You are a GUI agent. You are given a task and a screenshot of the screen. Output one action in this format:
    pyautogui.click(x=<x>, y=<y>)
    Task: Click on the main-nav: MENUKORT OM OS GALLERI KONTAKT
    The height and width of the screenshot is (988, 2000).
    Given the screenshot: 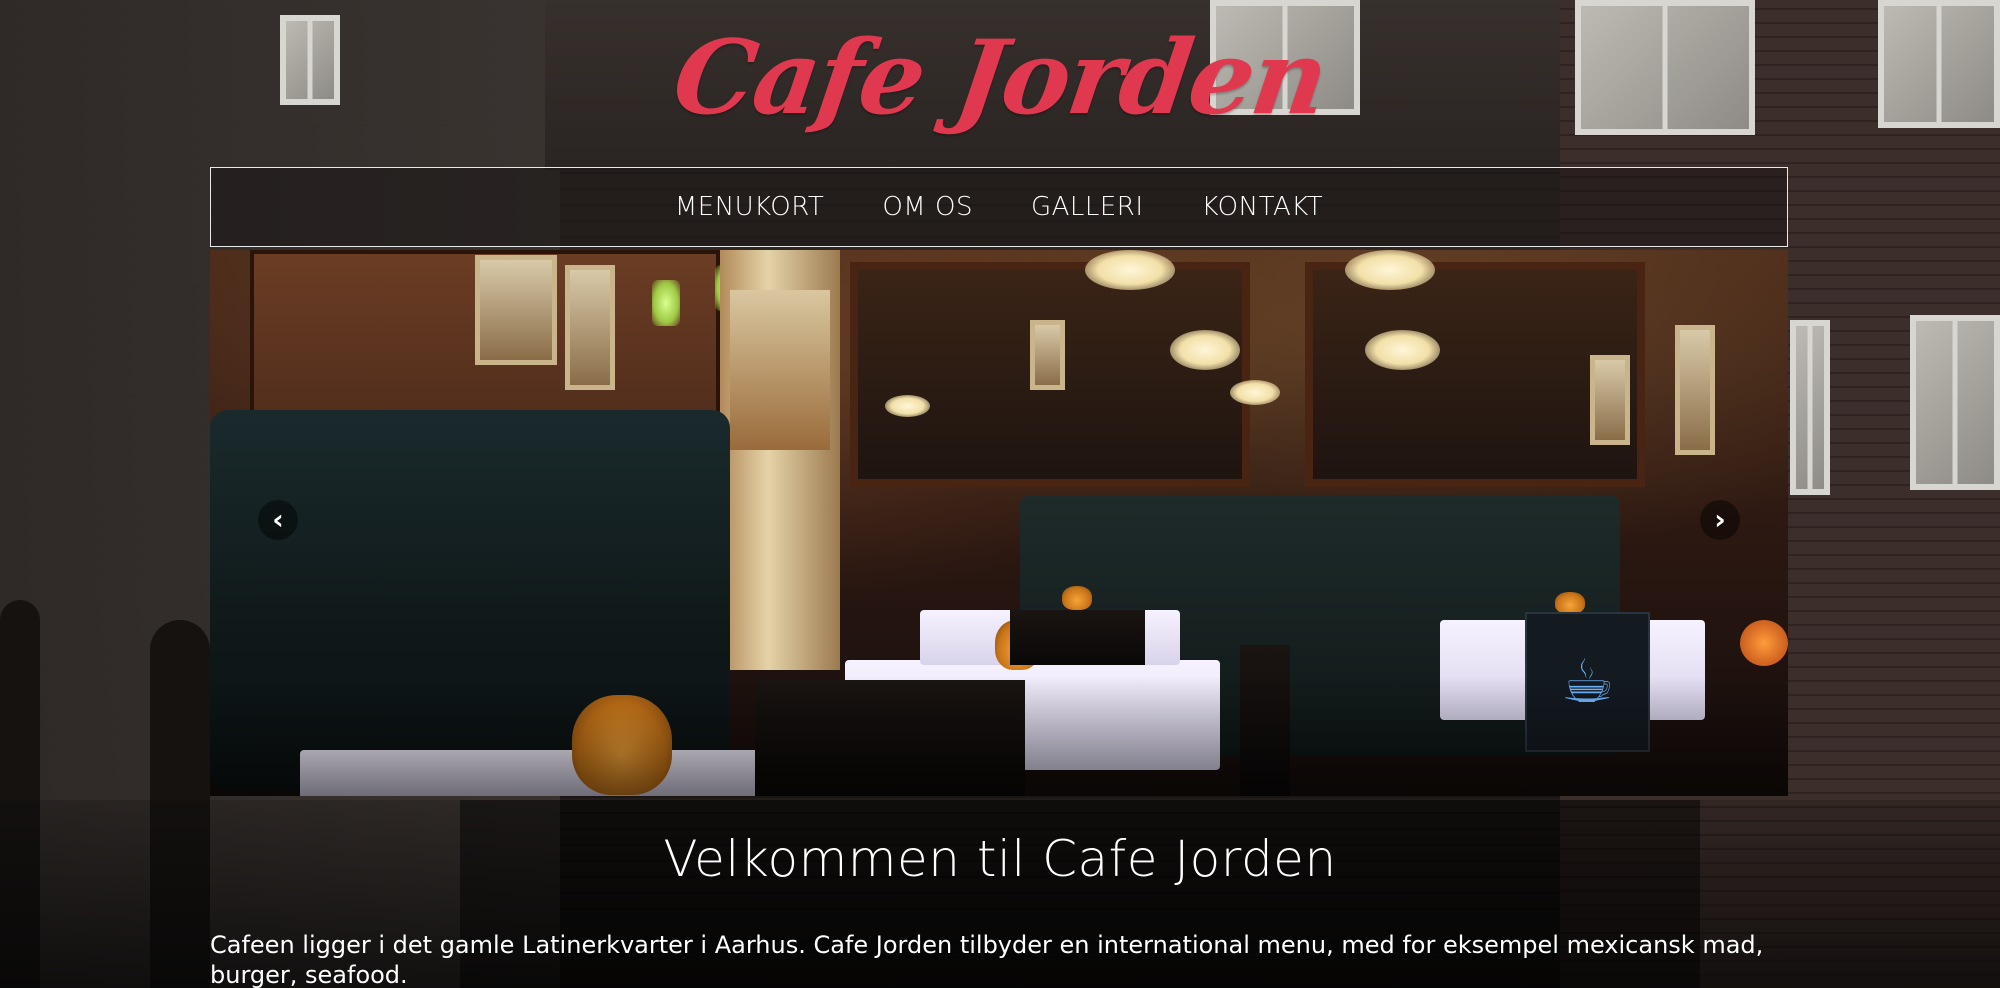 What is the action you would take?
    pyautogui.click(x=999, y=207)
    